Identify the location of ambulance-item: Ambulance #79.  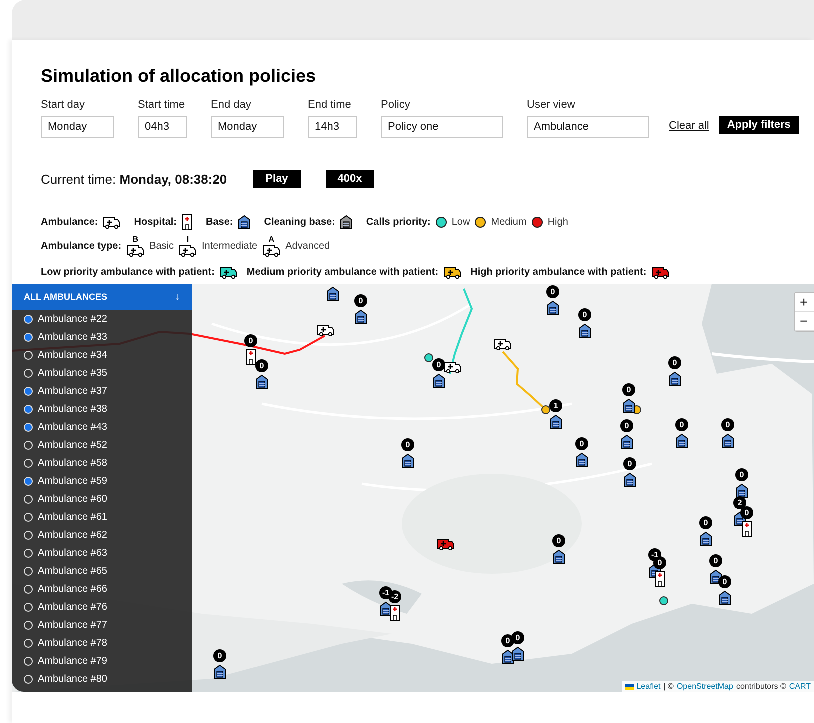
(73, 661).